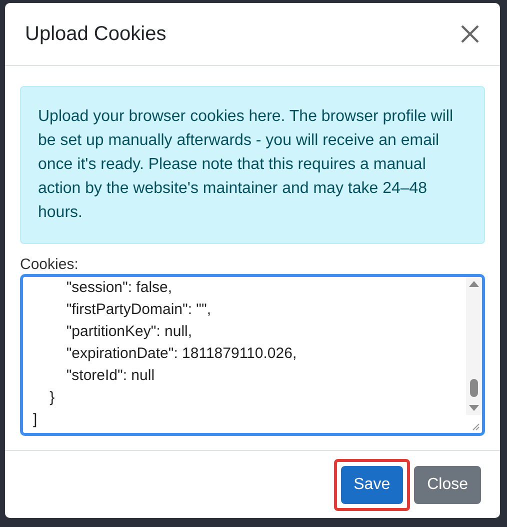 Image resolution: width=507 pixels, height=527 pixels. What do you see at coordinates (474, 284) in the screenshot?
I see `scroll-up-icon` at bounding box center [474, 284].